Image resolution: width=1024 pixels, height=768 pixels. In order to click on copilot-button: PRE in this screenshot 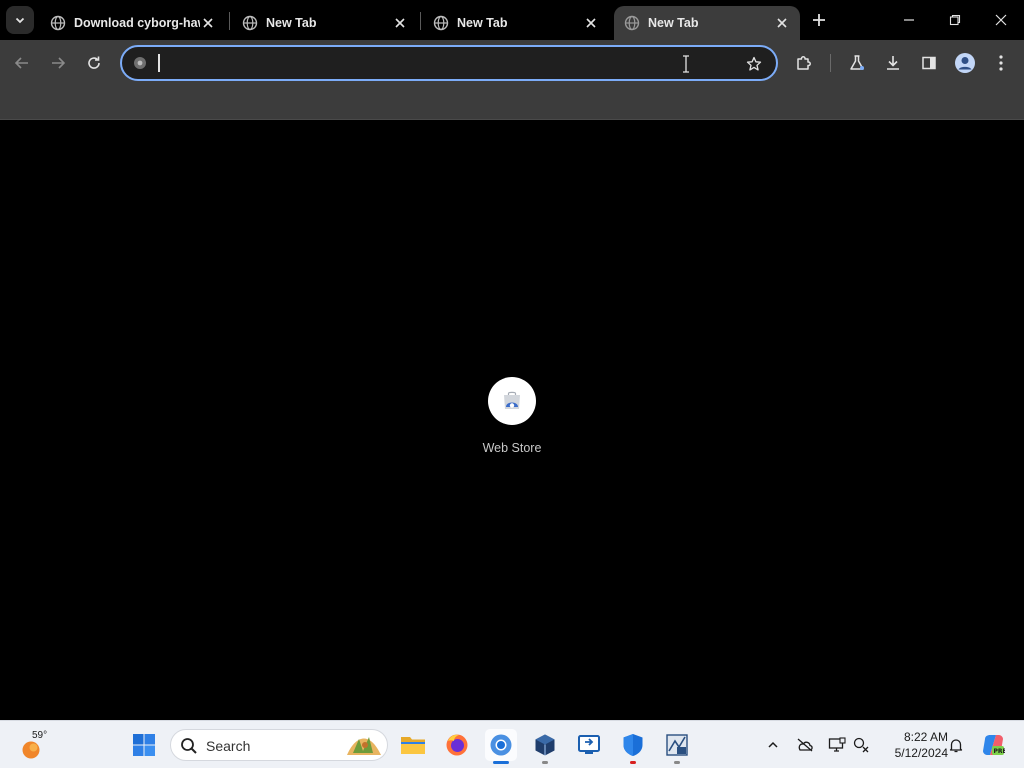, I will do `click(993, 745)`.